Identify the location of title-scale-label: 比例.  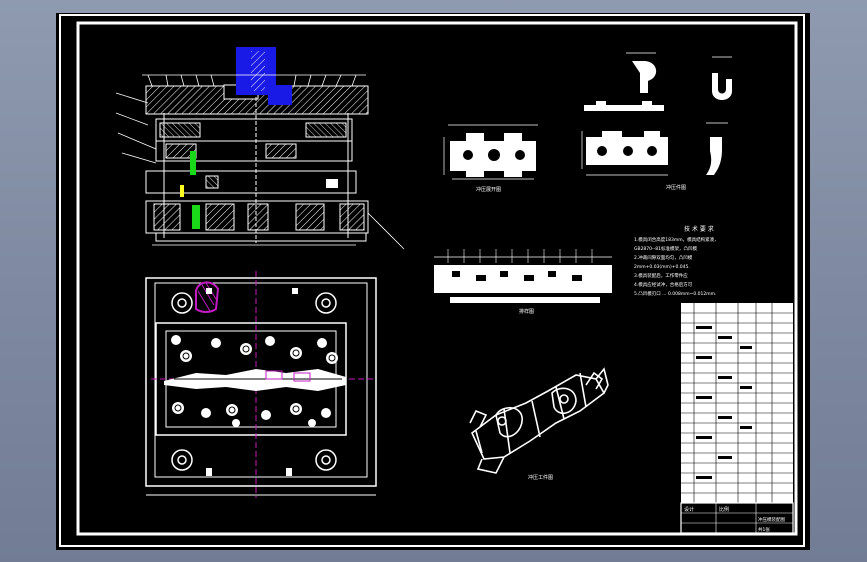
(724, 509).